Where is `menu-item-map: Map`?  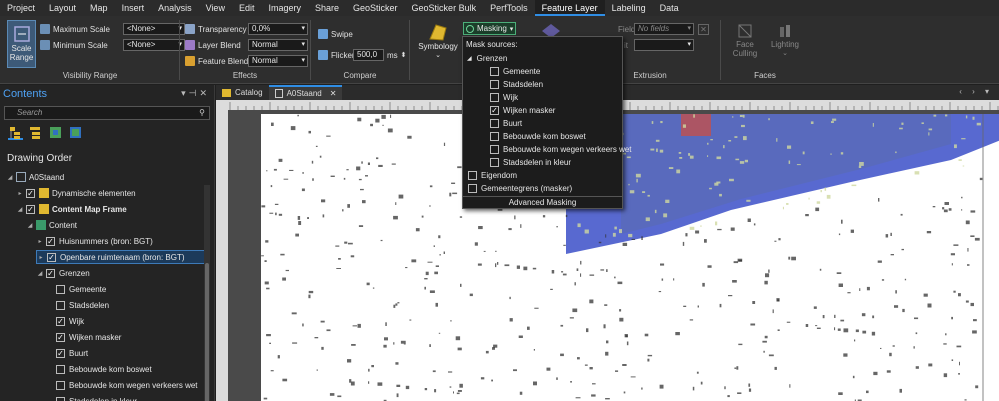
menu-item-map: Map is located at coordinates (99, 8).